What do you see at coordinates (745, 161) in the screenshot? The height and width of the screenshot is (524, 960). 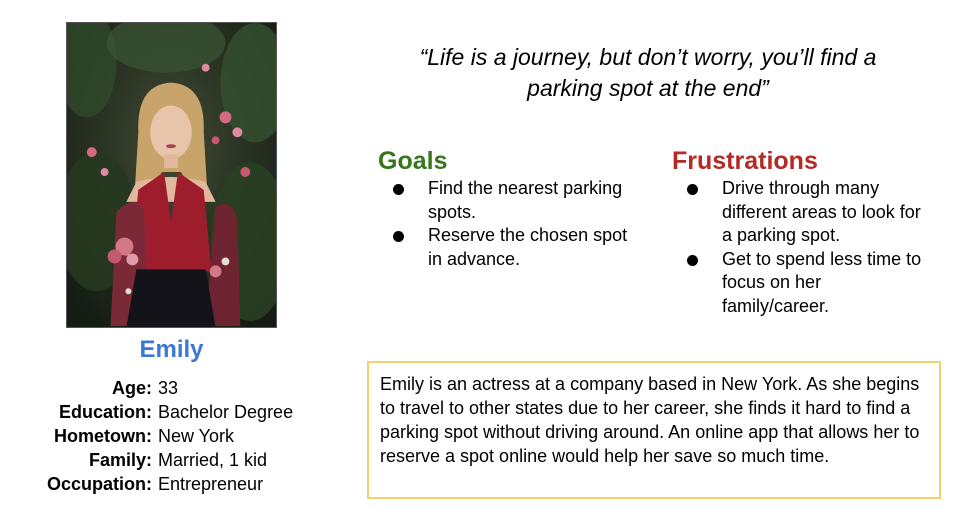 I see `frustrations-title: Frustrations` at bounding box center [745, 161].